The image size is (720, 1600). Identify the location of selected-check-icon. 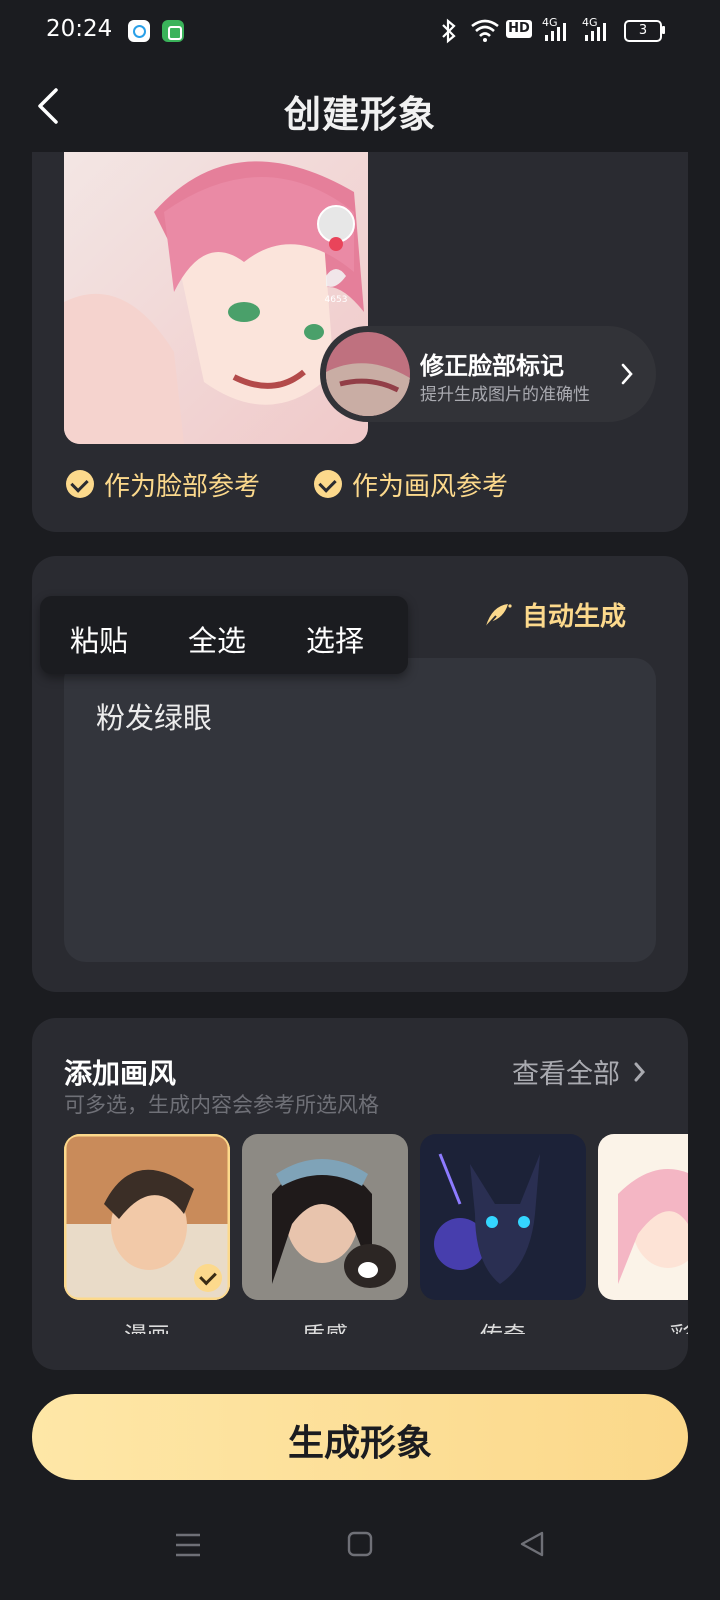
(208, 1278).